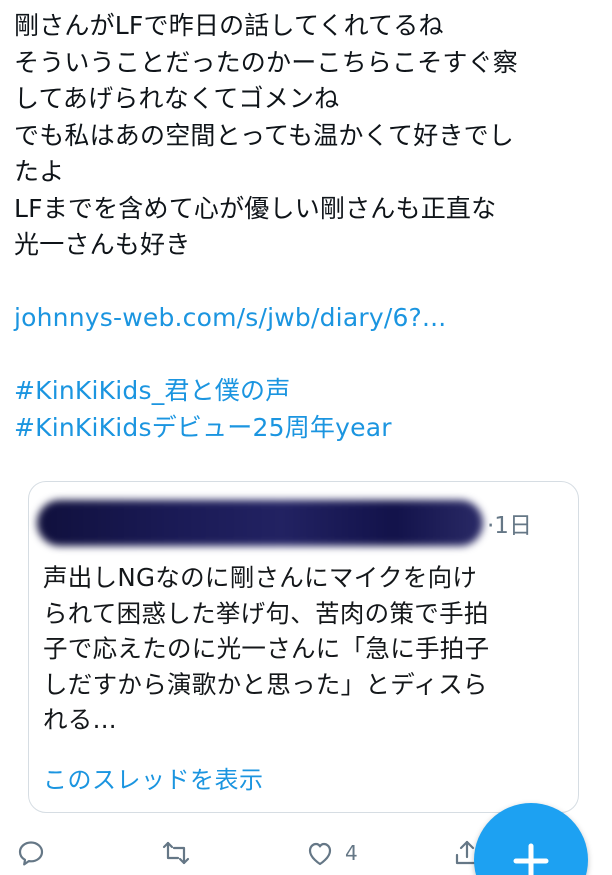 The image size is (612, 875). I want to click on tweet-text-line: でも私はあの空間とっても温かくて好きでし, so click(264, 135).